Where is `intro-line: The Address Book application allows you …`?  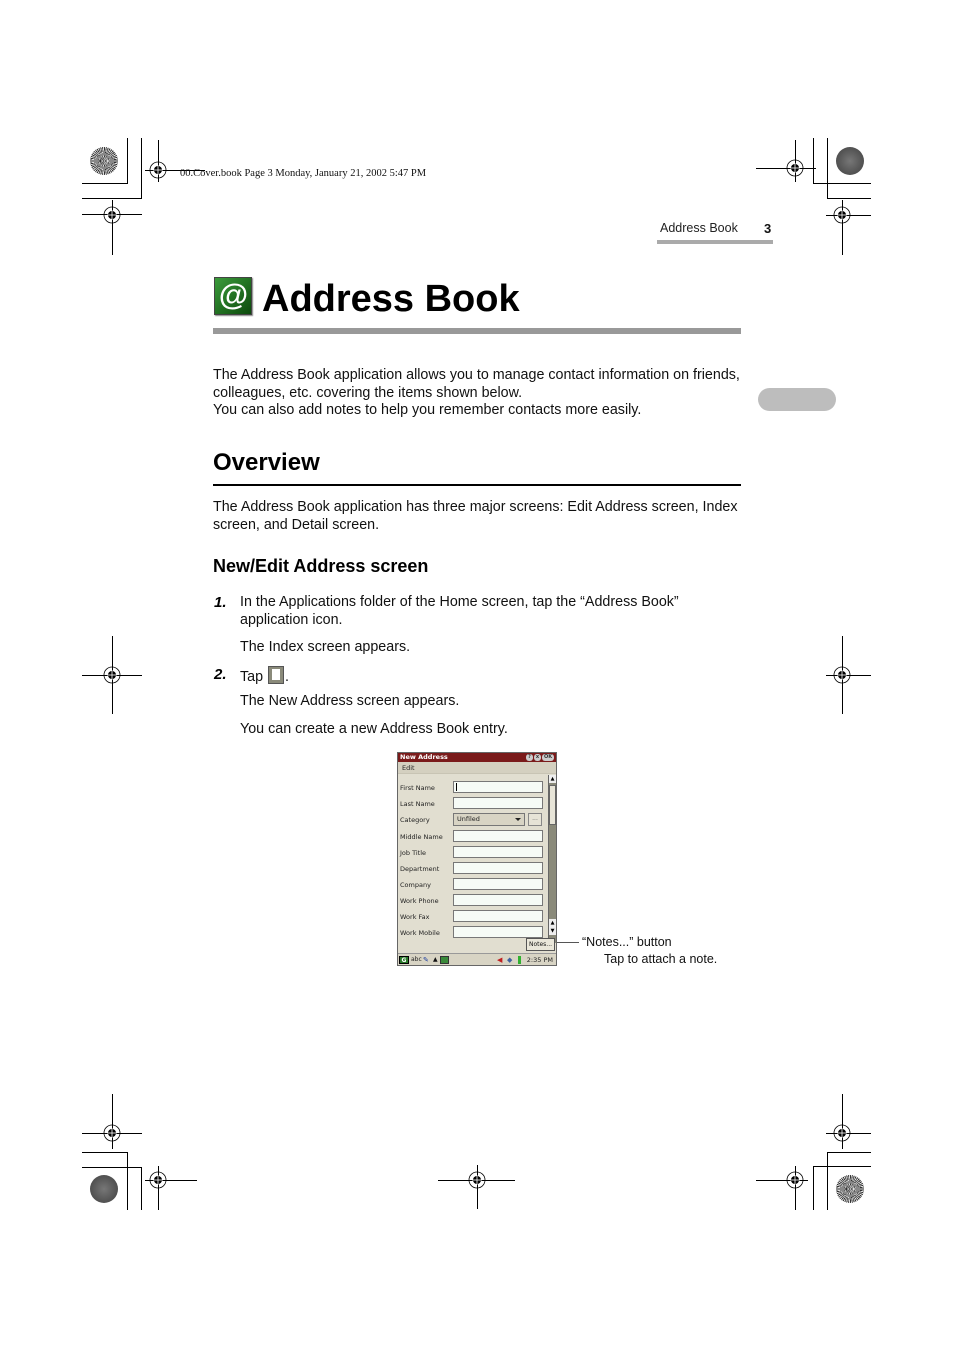
intro-line: The Address Book application allows you … is located at coordinates (476, 375).